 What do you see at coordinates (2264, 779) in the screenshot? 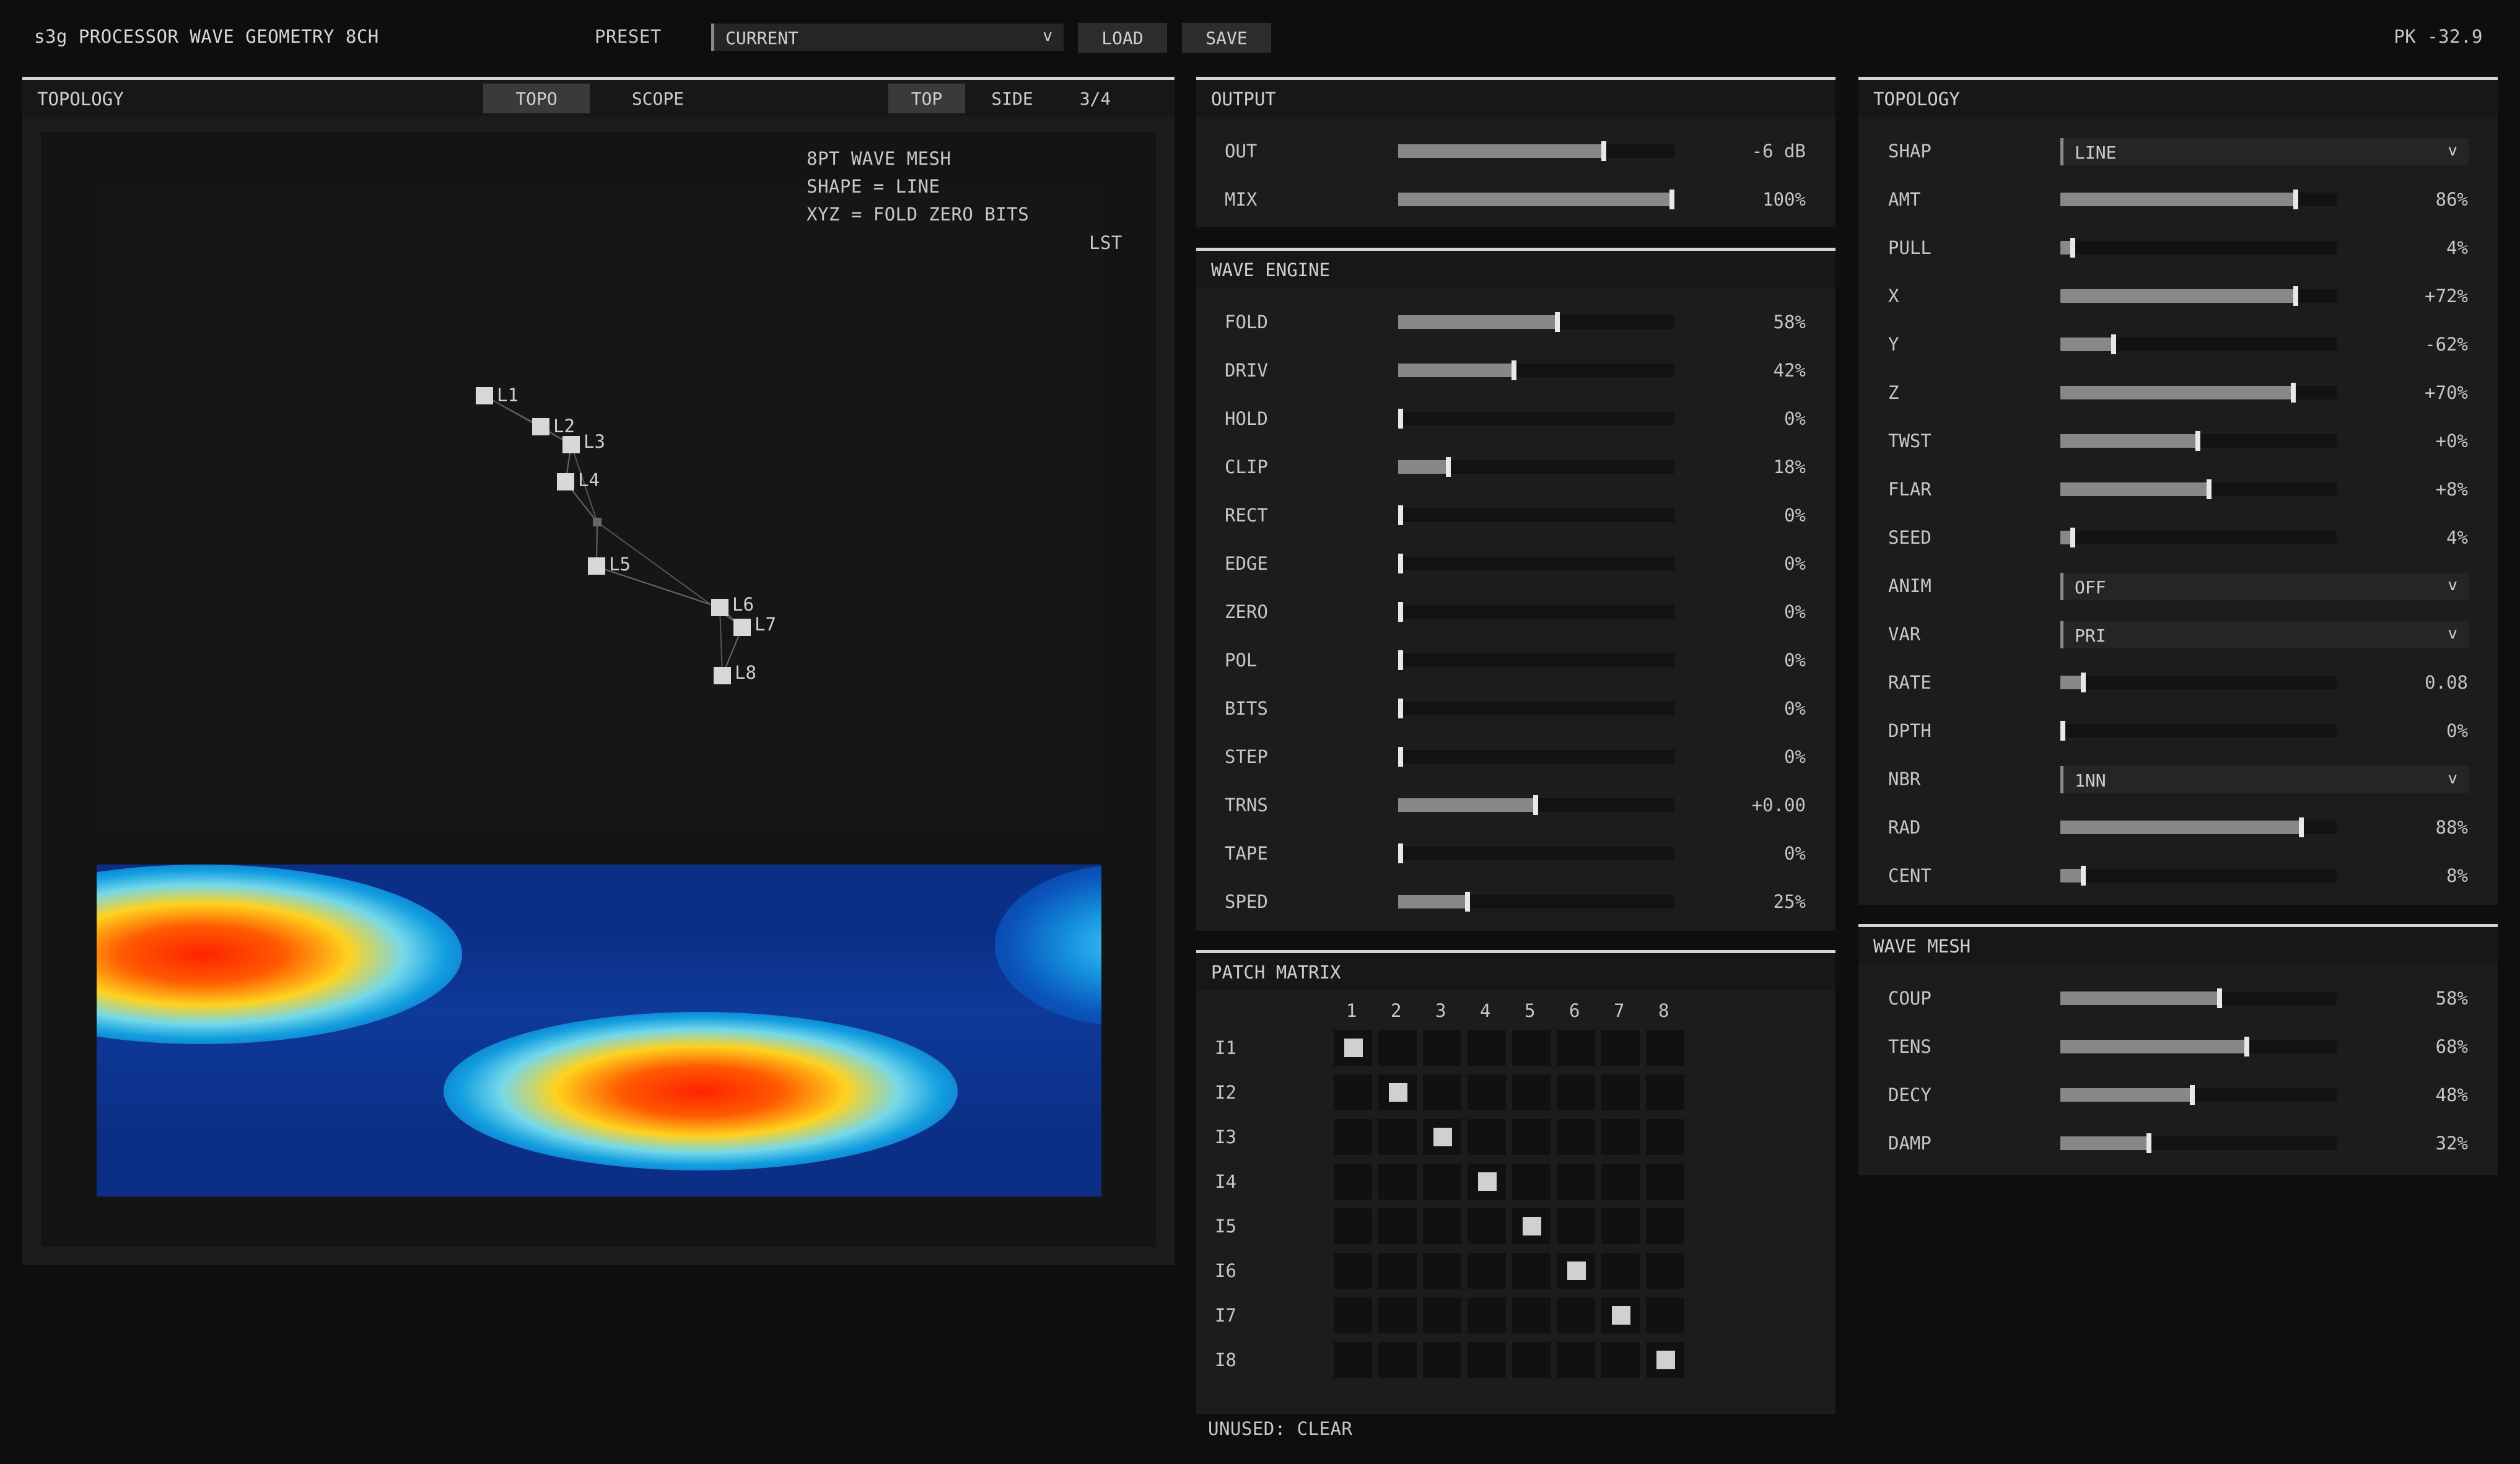
I see `param-select: 1NN v` at bounding box center [2264, 779].